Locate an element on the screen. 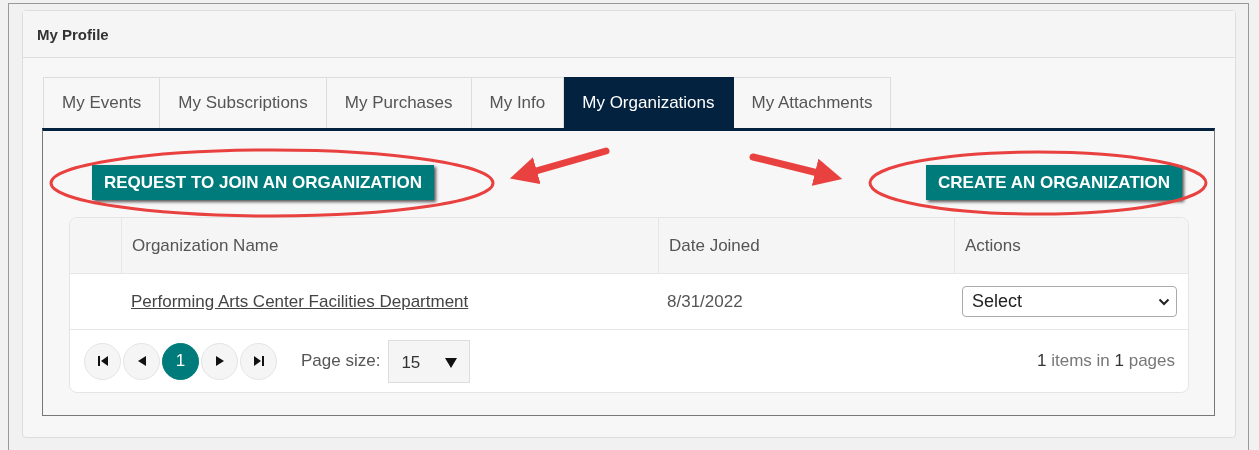 The height and width of the screenshot is (450, 1259). panel-title: My Profile is located at coordinates (73, 34).